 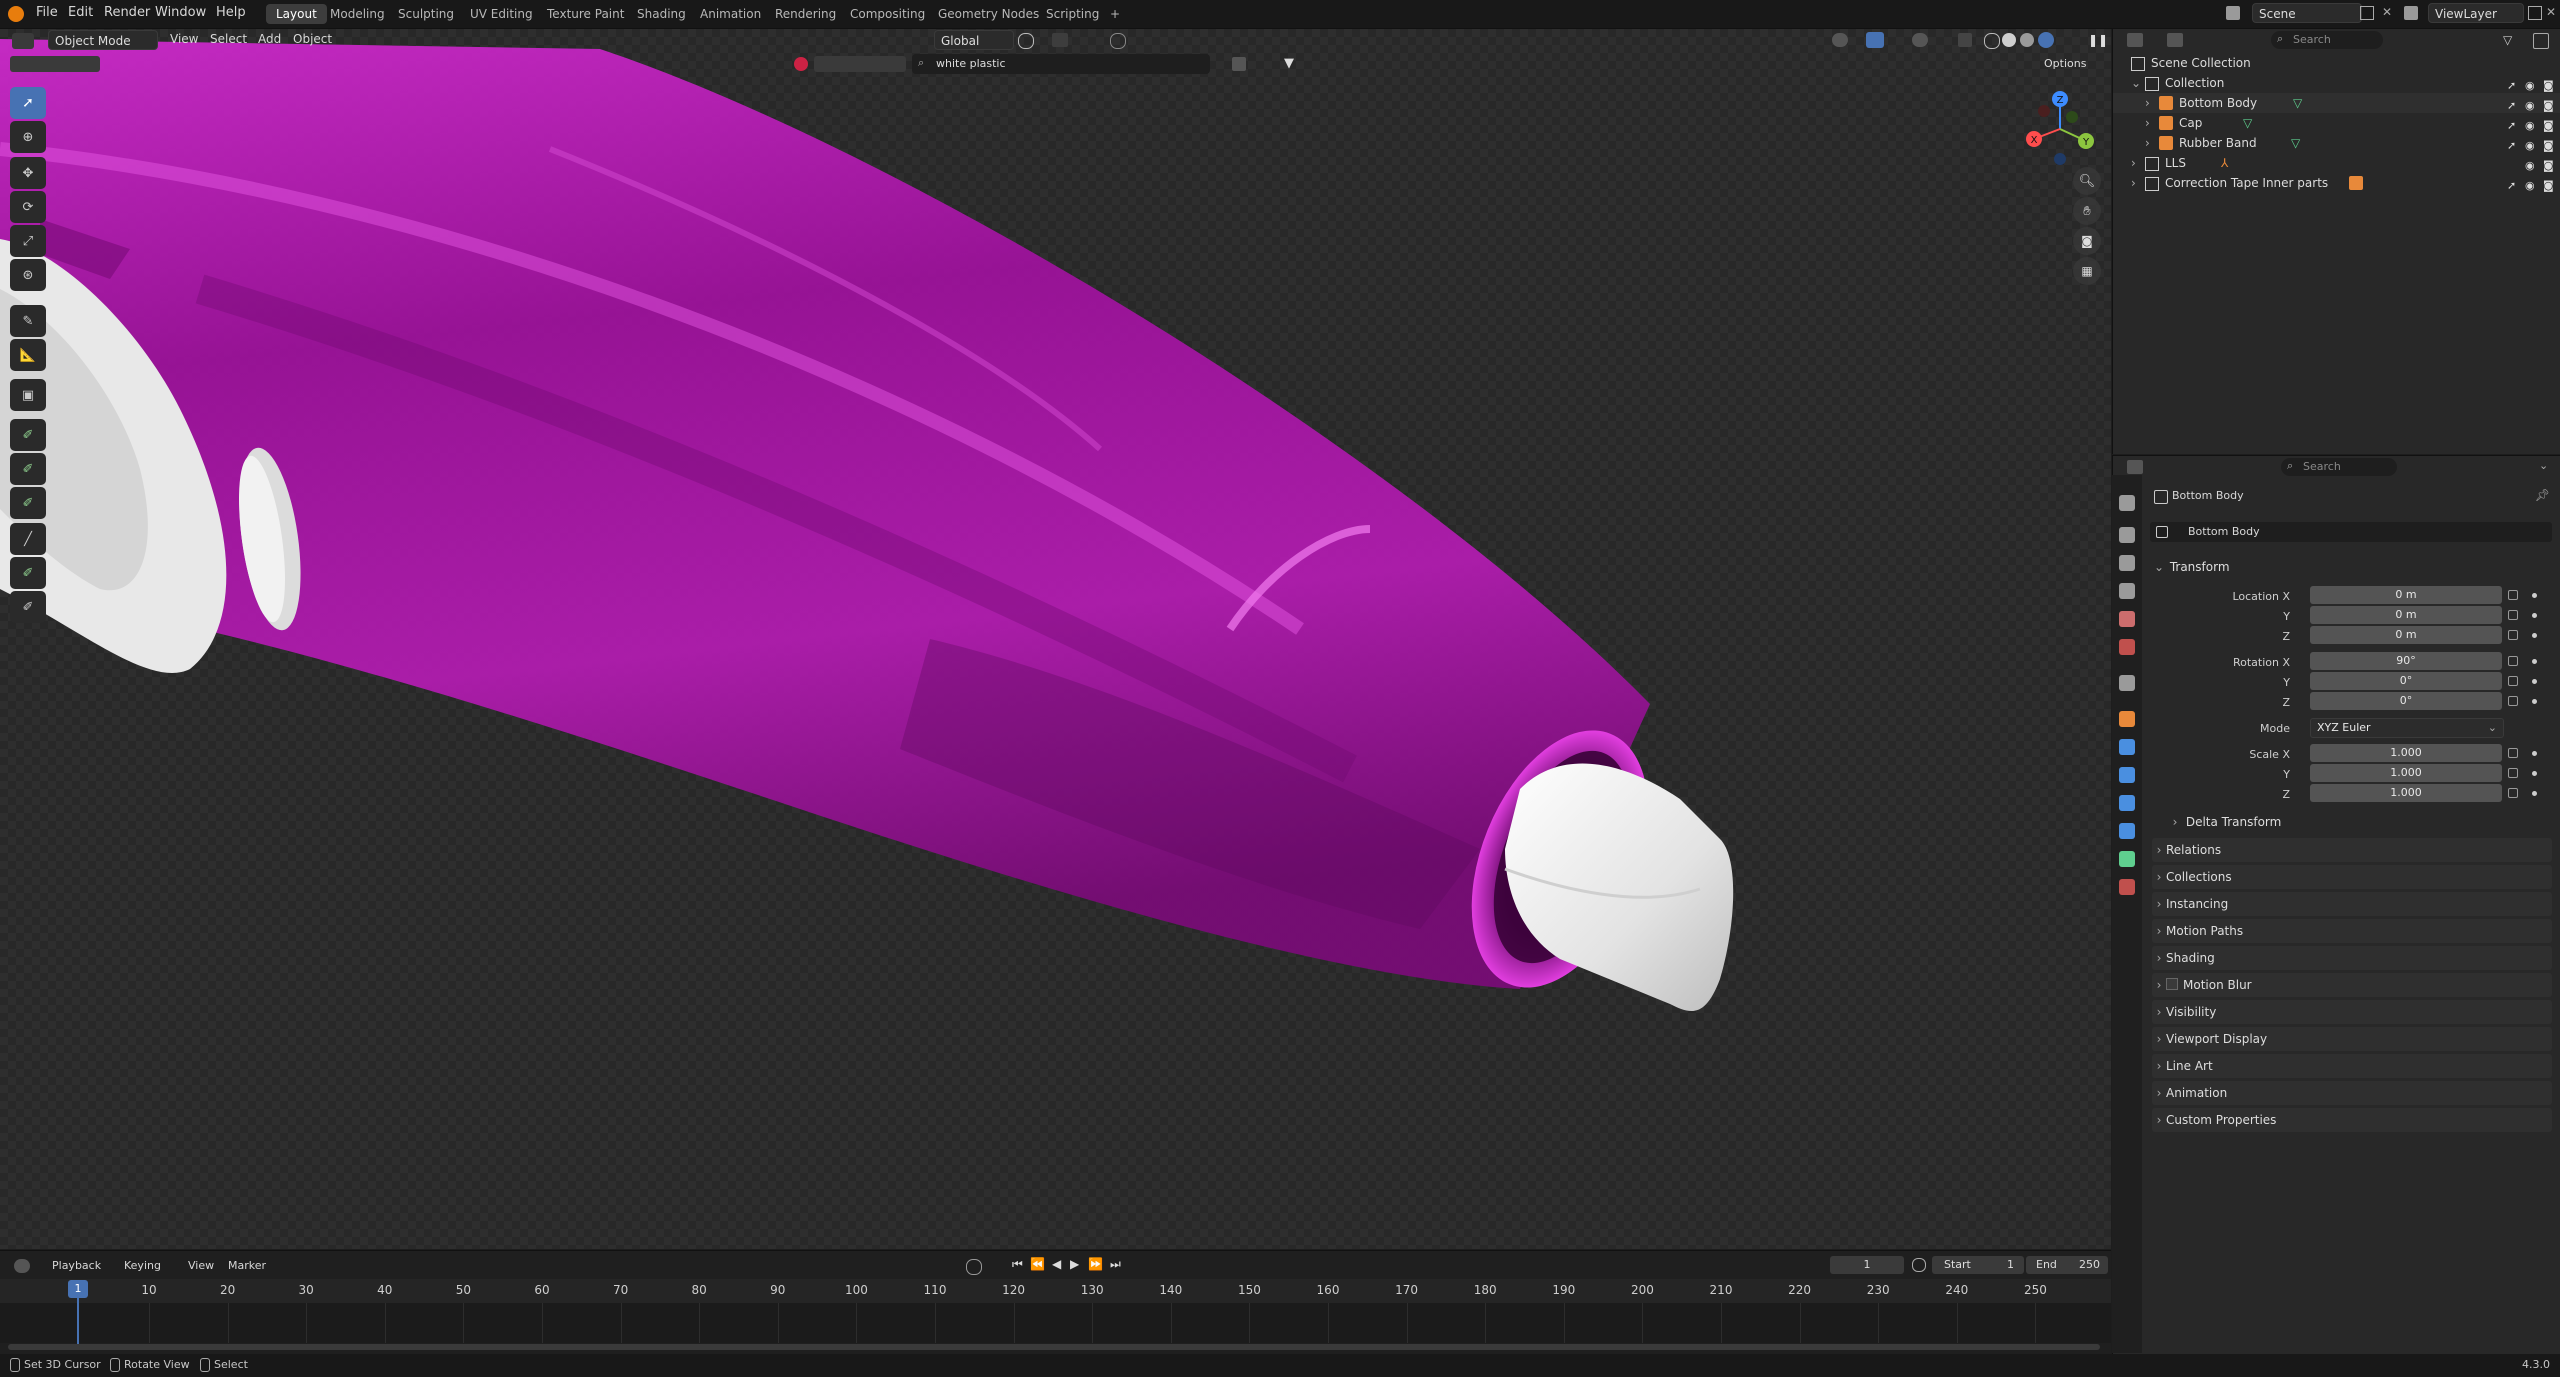 I want to click on panel-visibility: › Visibility, so click(x=2352, y=1012).